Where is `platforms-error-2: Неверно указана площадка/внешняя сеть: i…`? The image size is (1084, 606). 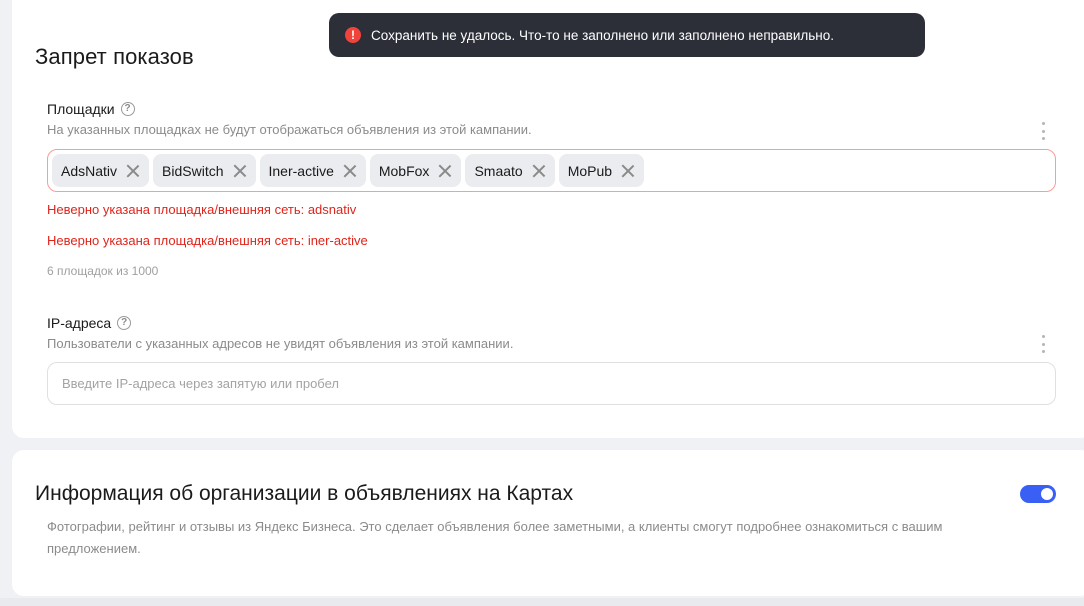
platforms-error-2: Неверно указана площадка/внешняя сеть: i… is located at coordinates (207, 240).